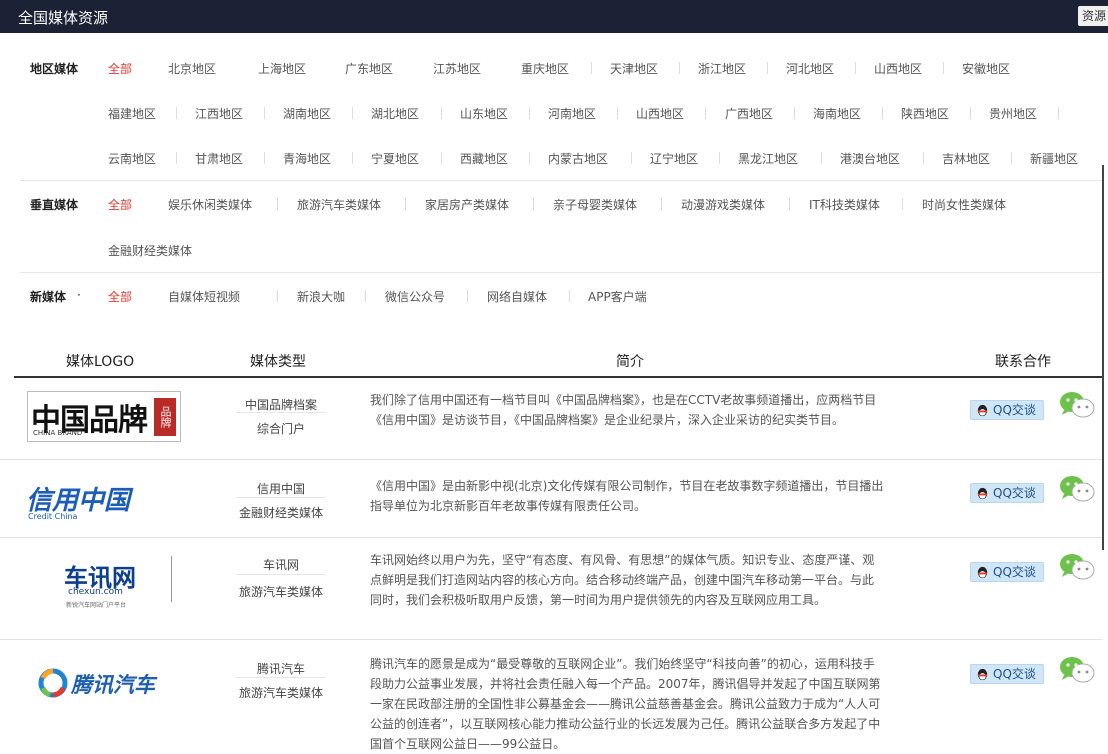 Image resolution: width=1108 pixels, height=754 pixels. I want to click on filter-region-option: 河南地区, so click(572, 113).